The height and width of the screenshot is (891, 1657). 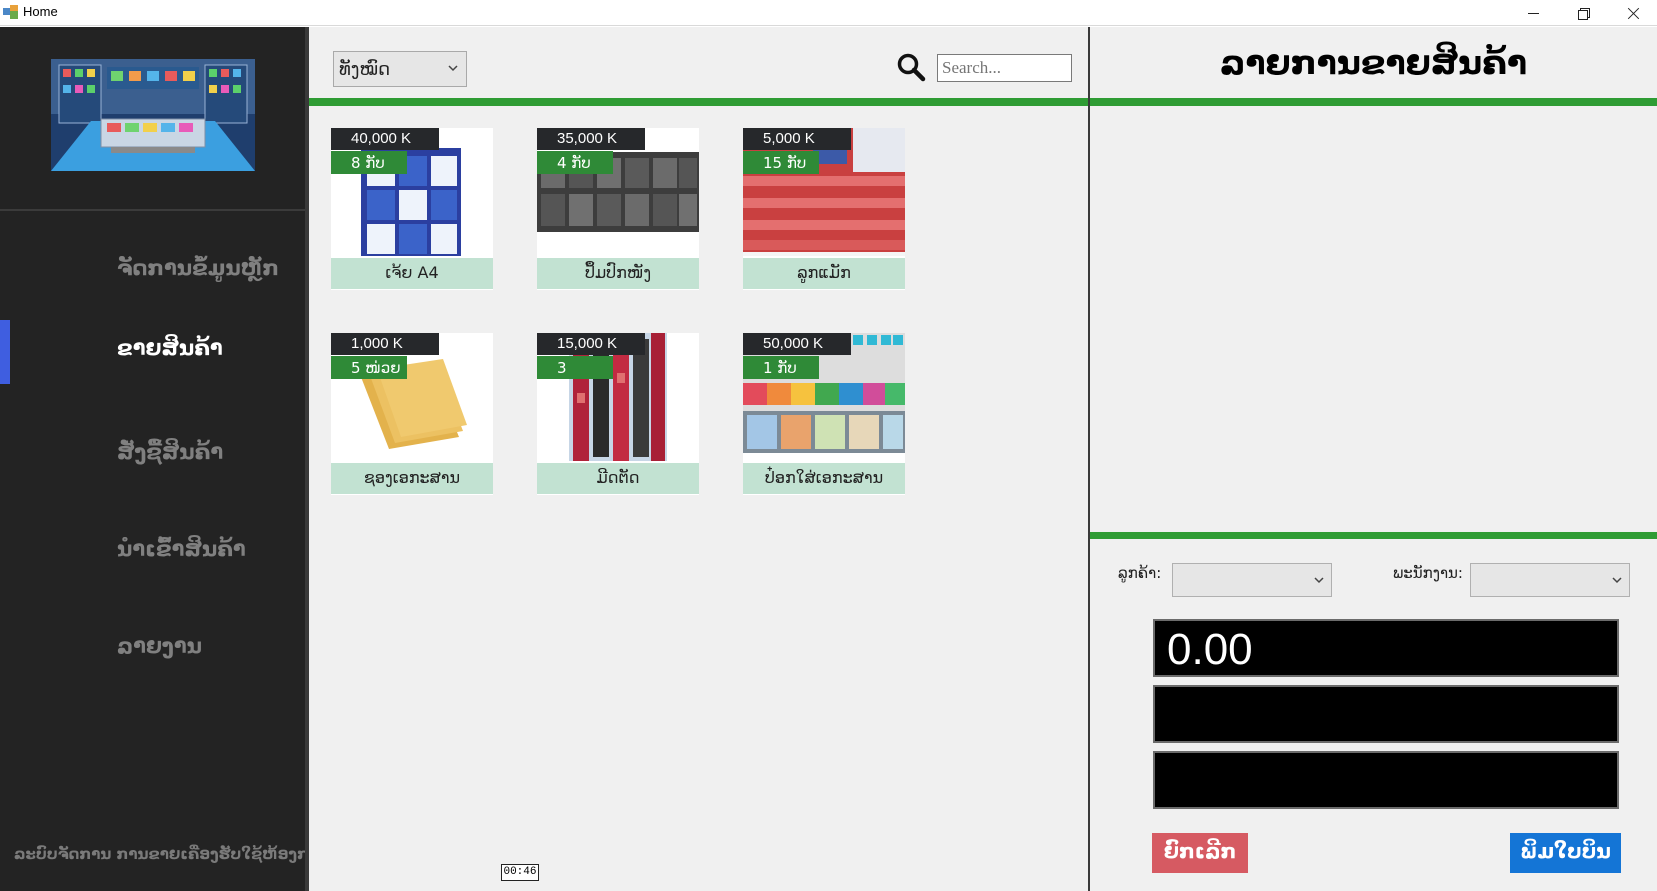 I want to click on product-price: 15,000 K, so click(x=591, y=344).